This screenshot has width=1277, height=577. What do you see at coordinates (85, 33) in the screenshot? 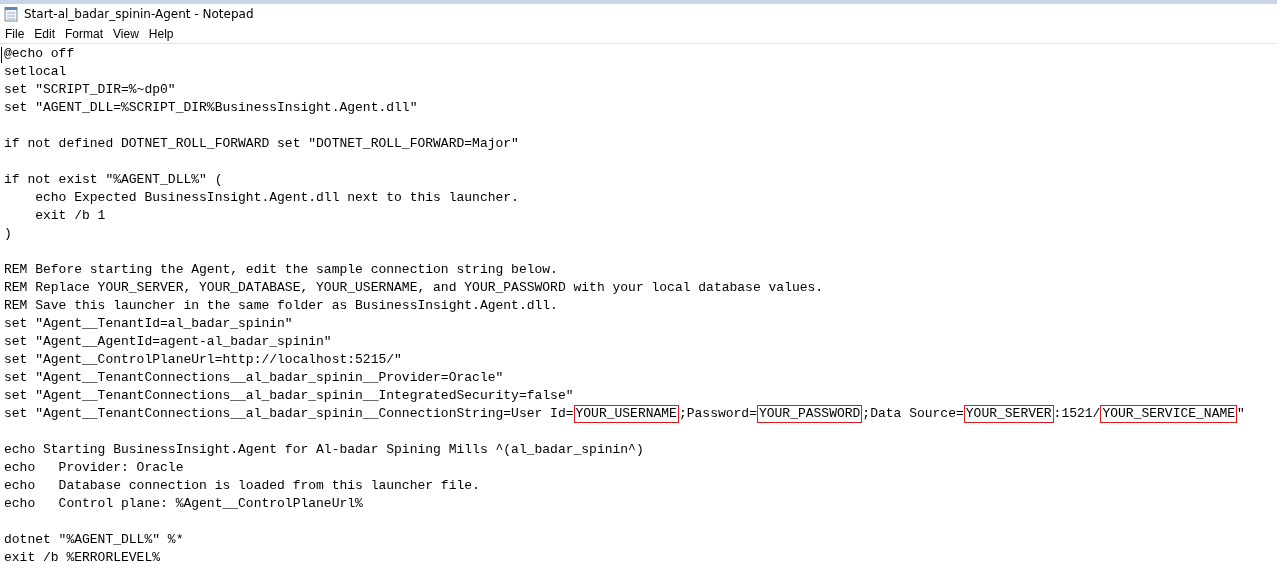
I see `menu-item: Format` at bounding box center [85, 33].